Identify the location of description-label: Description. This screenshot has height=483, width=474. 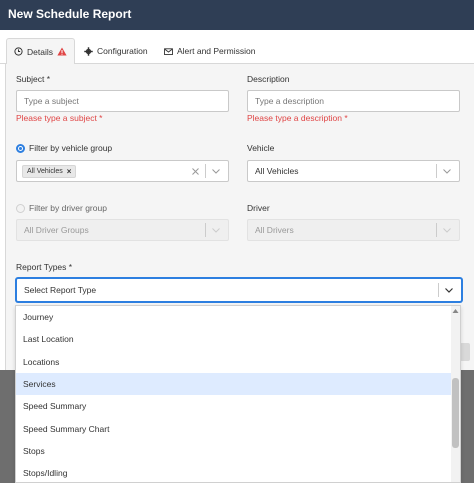
(268, 79).